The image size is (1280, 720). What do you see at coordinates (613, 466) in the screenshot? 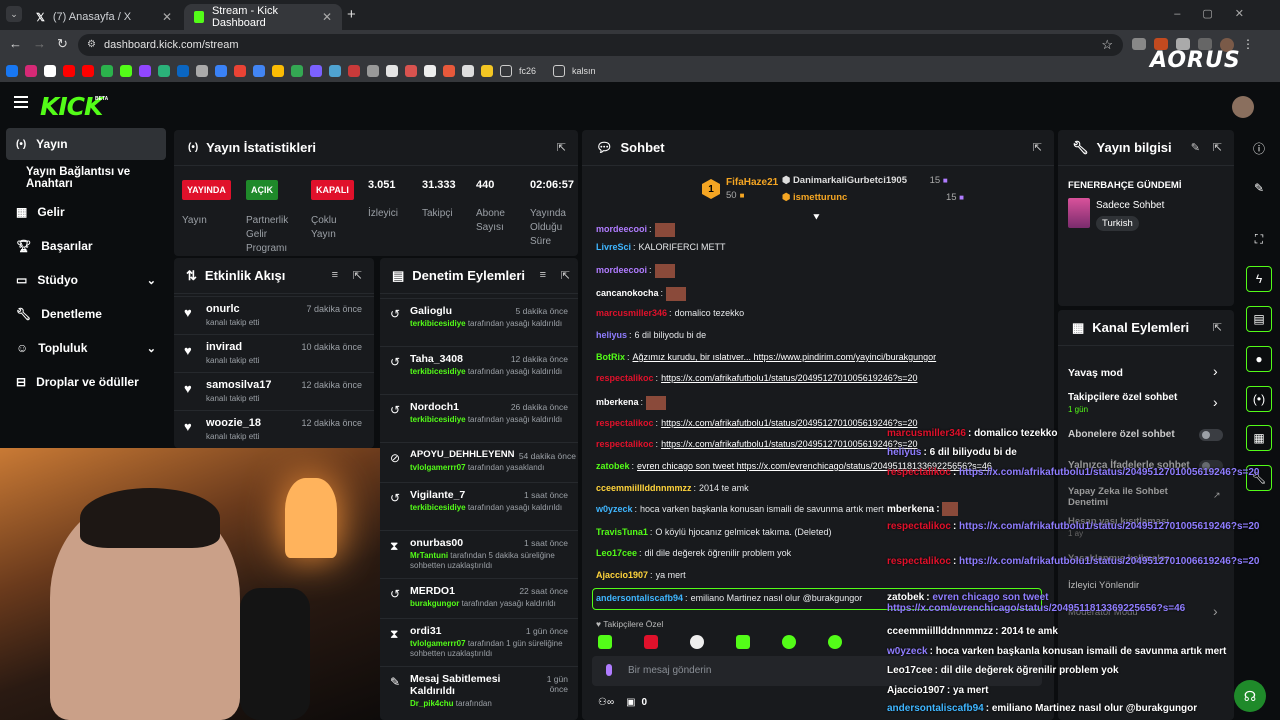
I see `chat-username: zatobek` at bounding box center [613, 466].